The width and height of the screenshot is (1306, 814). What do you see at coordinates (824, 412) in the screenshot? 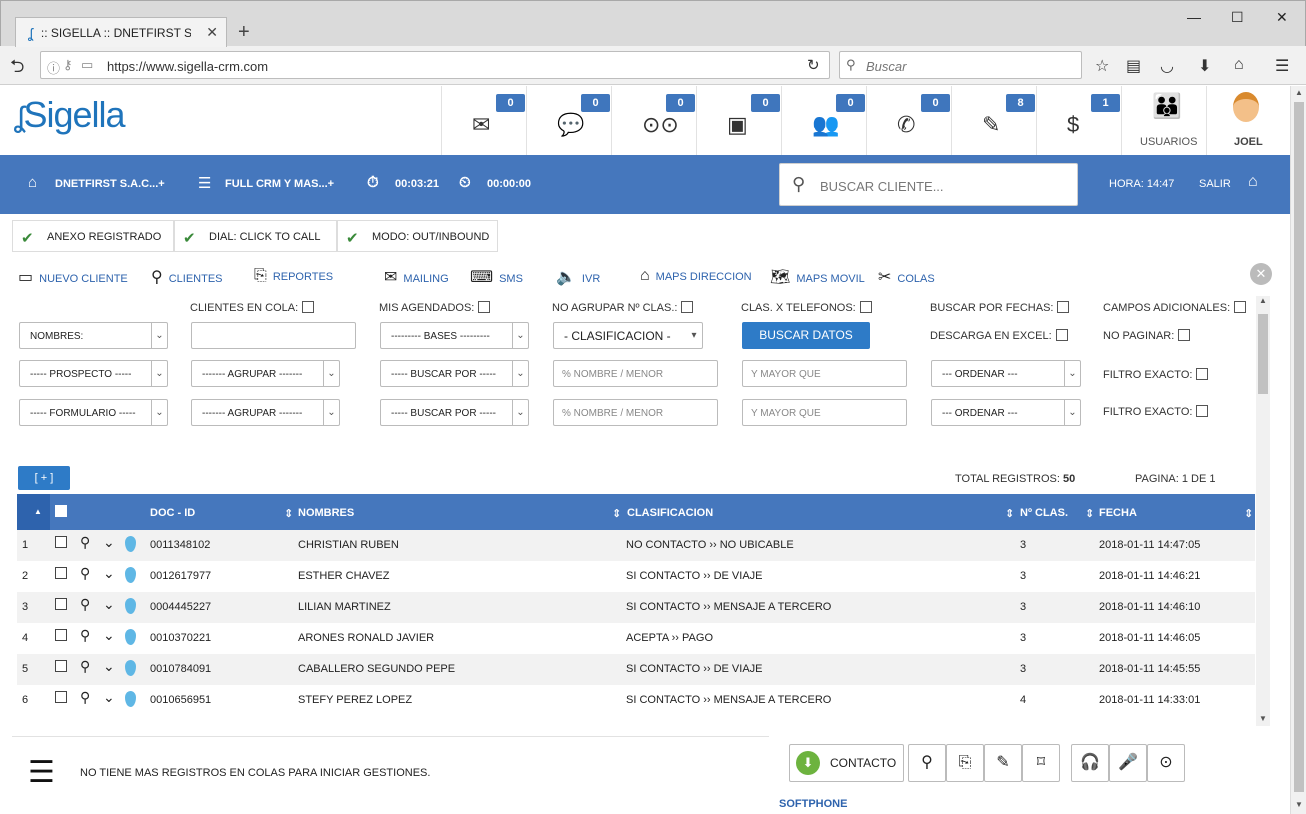
I see `mayor-que-input-2: Y MAYOR QUE` at bounding box center [824, 412].